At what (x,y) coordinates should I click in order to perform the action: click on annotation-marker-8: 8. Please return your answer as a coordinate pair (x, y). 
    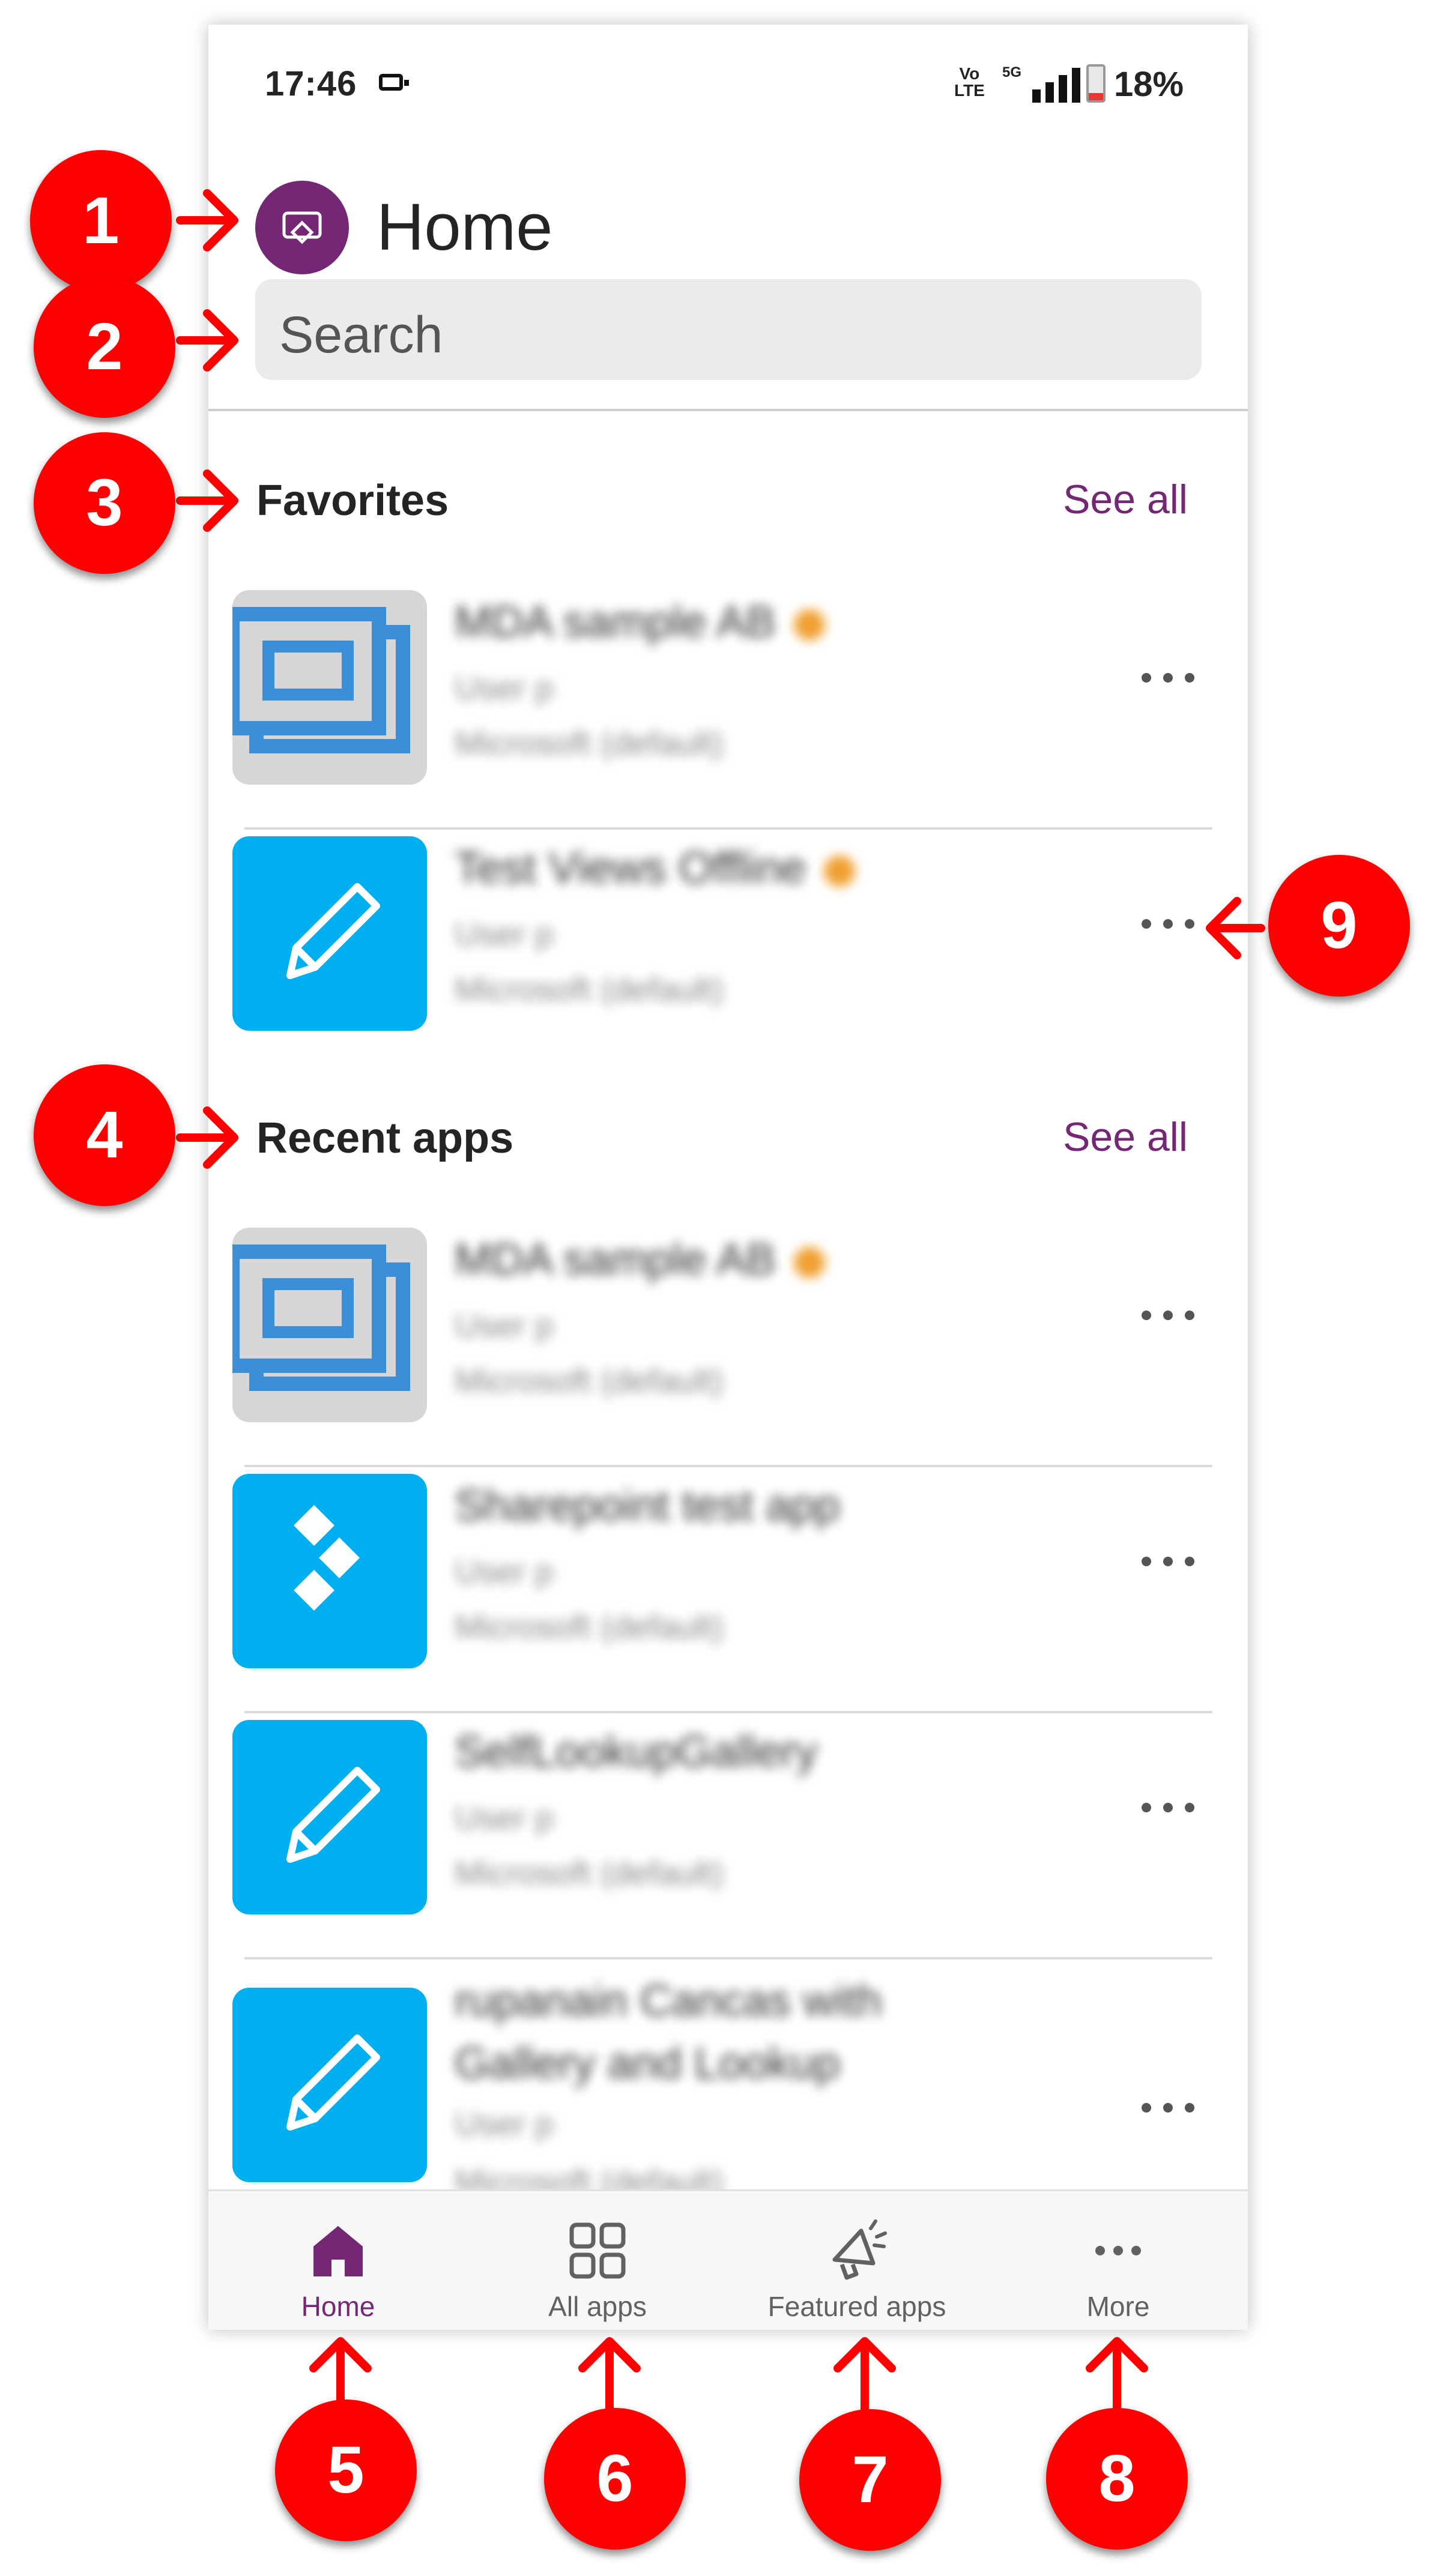
    Looking at the image, I should click on (1117, 2479).